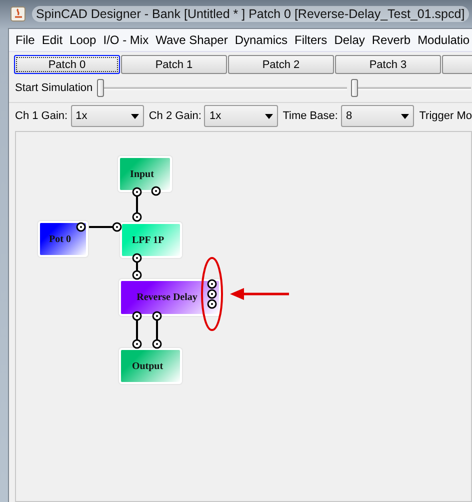 The width and height of the screenshot is (472, 502). What do you see at coordinates (150, 366) in the screenshot?
I see `block-node: Output` at bounding box center [150, 366].